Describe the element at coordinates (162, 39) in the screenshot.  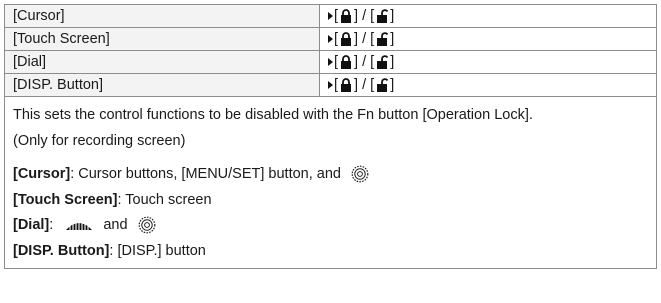
I see `setting-name: [Touch Screen]` at that location.